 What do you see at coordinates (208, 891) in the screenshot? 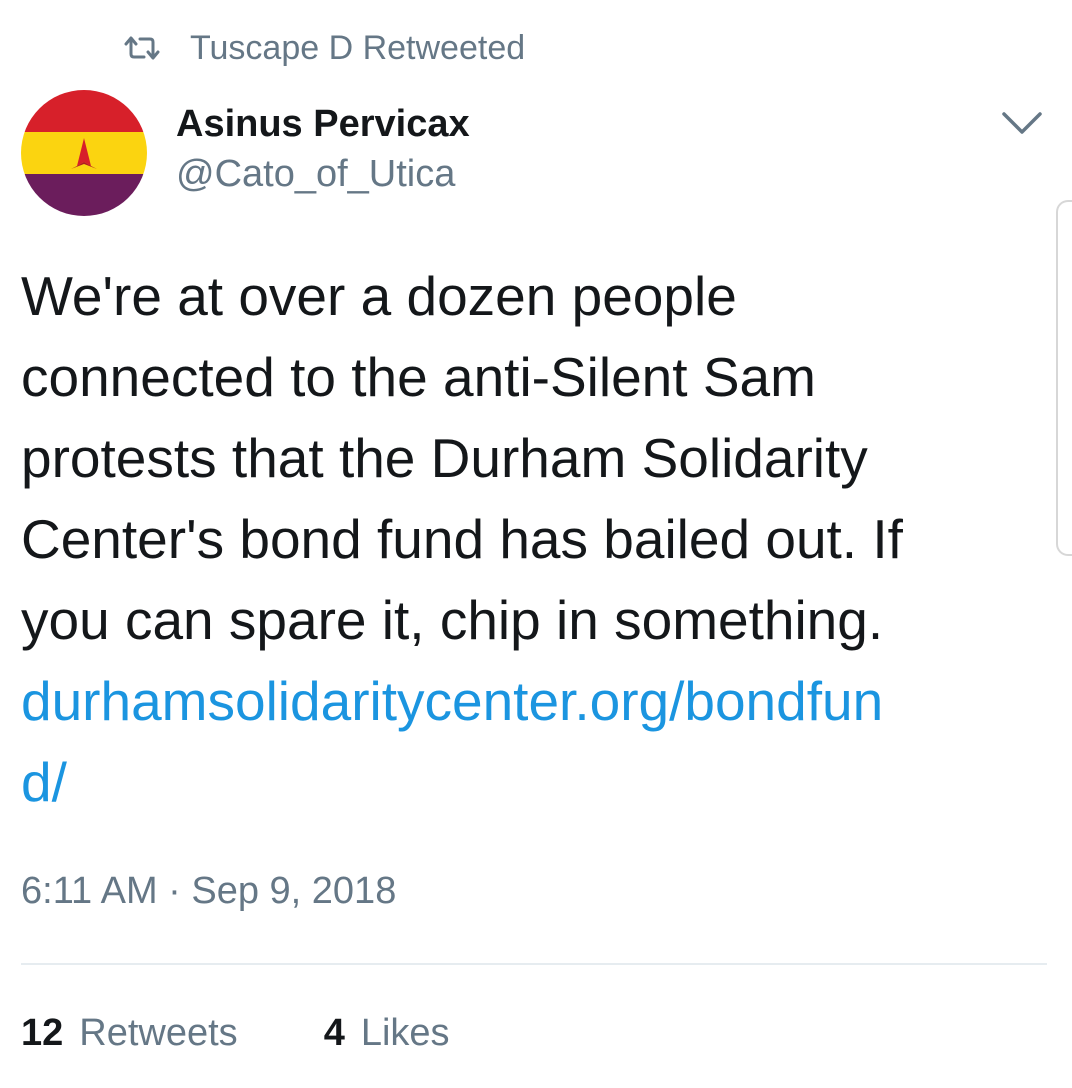
I see `tweet-timestamp: 6:11 AM · Sep 9, 2018` at bounding box center [208, 891].